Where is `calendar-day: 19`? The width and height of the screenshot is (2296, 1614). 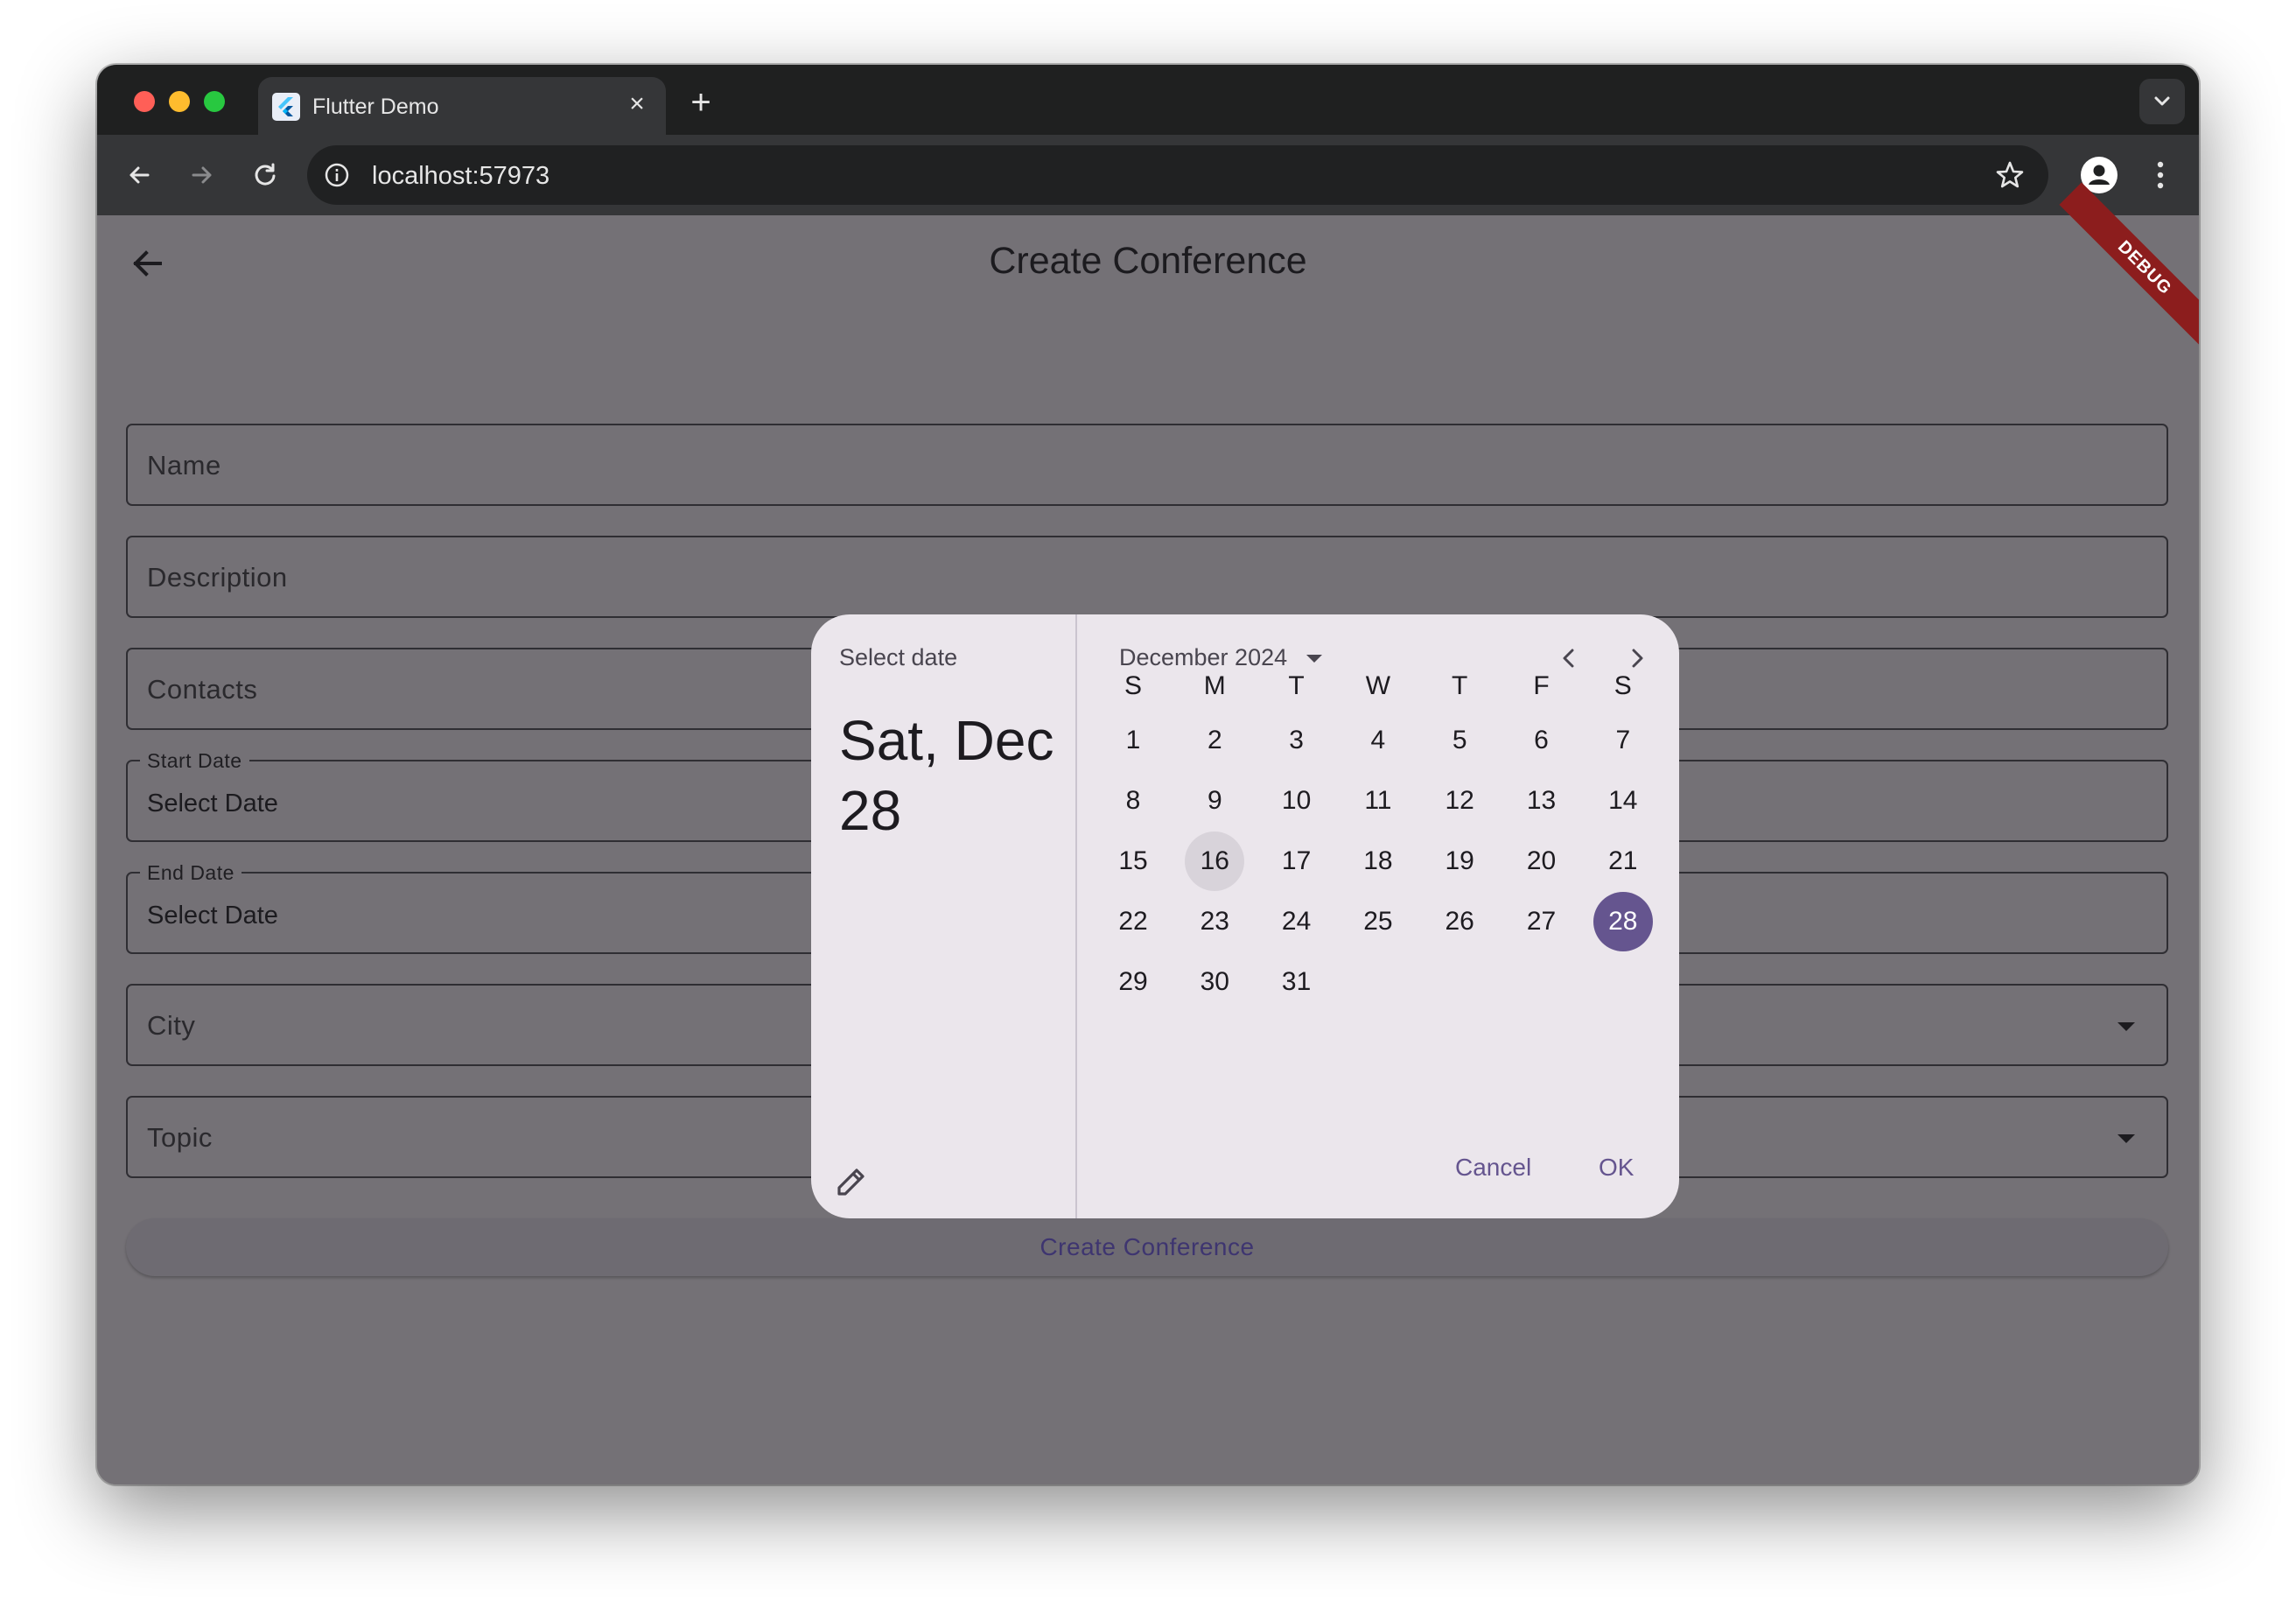 calendar-day: 19 is located at coordinates (1459, 861).